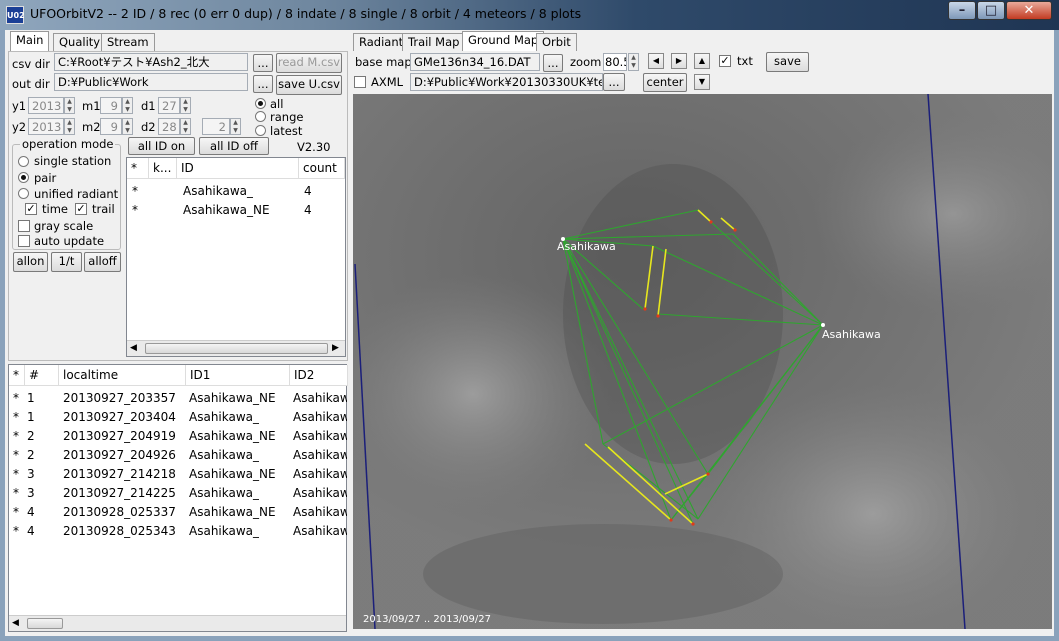  Describe the element at coordinates (702, 82) in the screenshot. I see `pan-down-icon: ▼` at that location.